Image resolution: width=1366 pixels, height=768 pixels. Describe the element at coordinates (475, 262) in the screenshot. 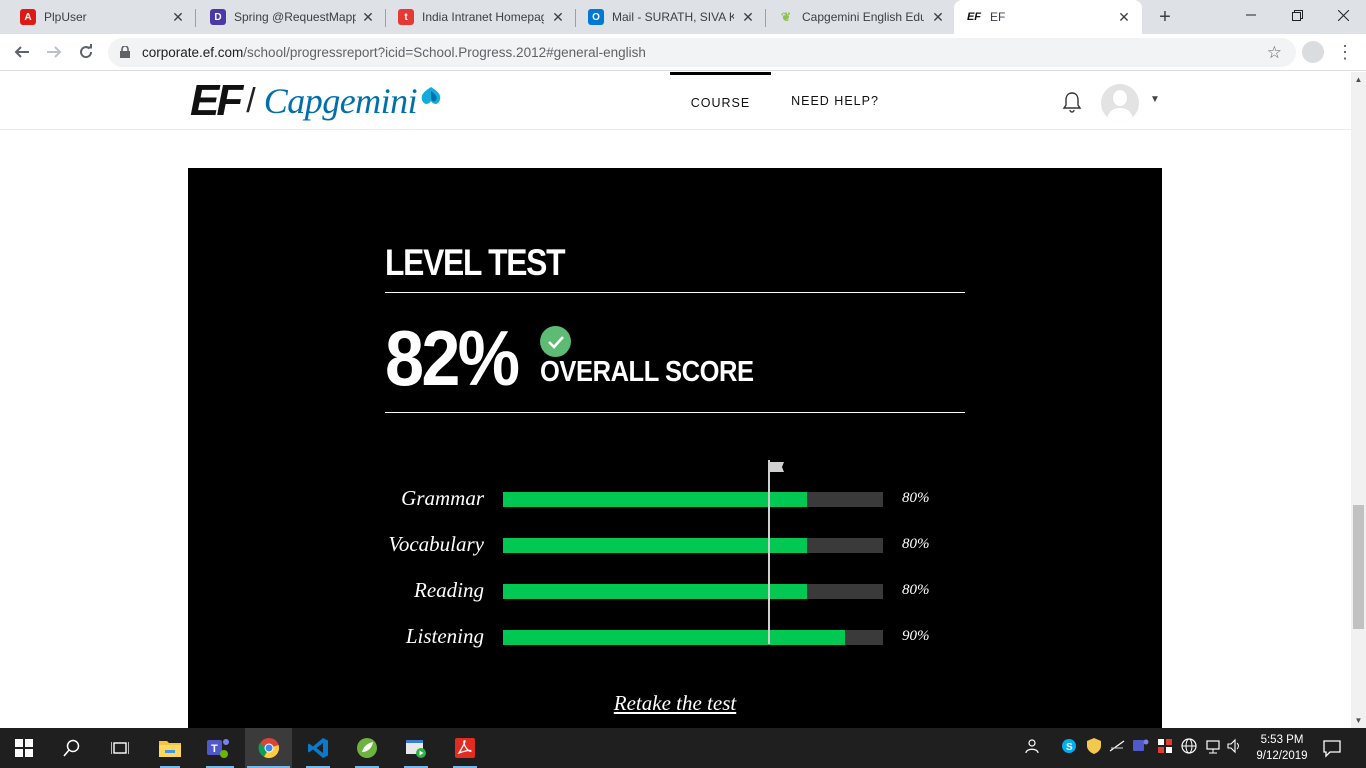

I see `level-test-title: LEVEL TEST` at that location.